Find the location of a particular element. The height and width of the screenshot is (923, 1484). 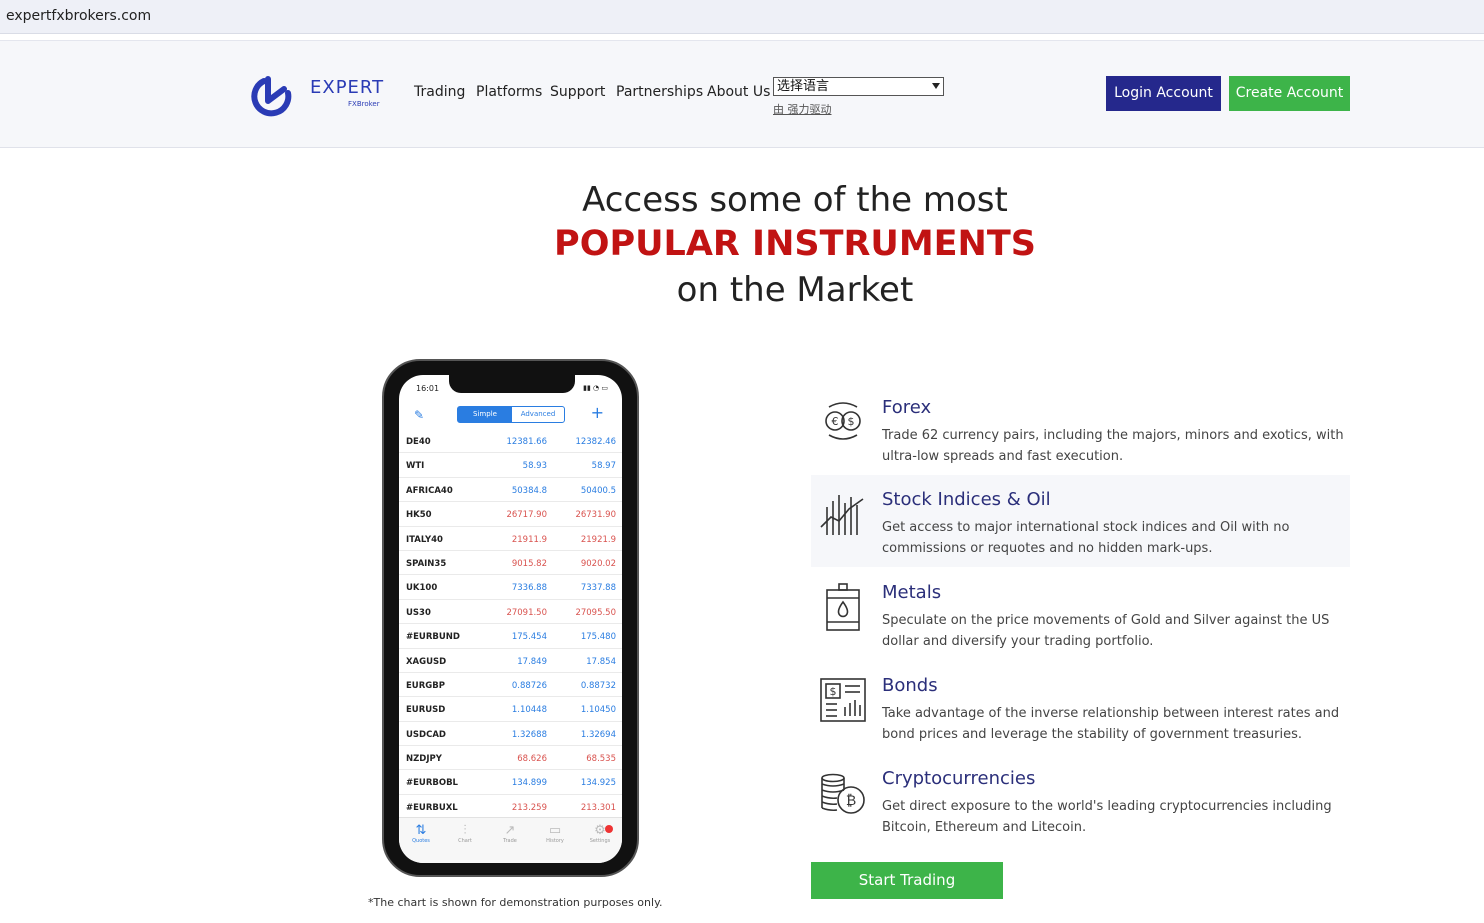

nav-platforms: Platforms is located at coordinates (509, 92).